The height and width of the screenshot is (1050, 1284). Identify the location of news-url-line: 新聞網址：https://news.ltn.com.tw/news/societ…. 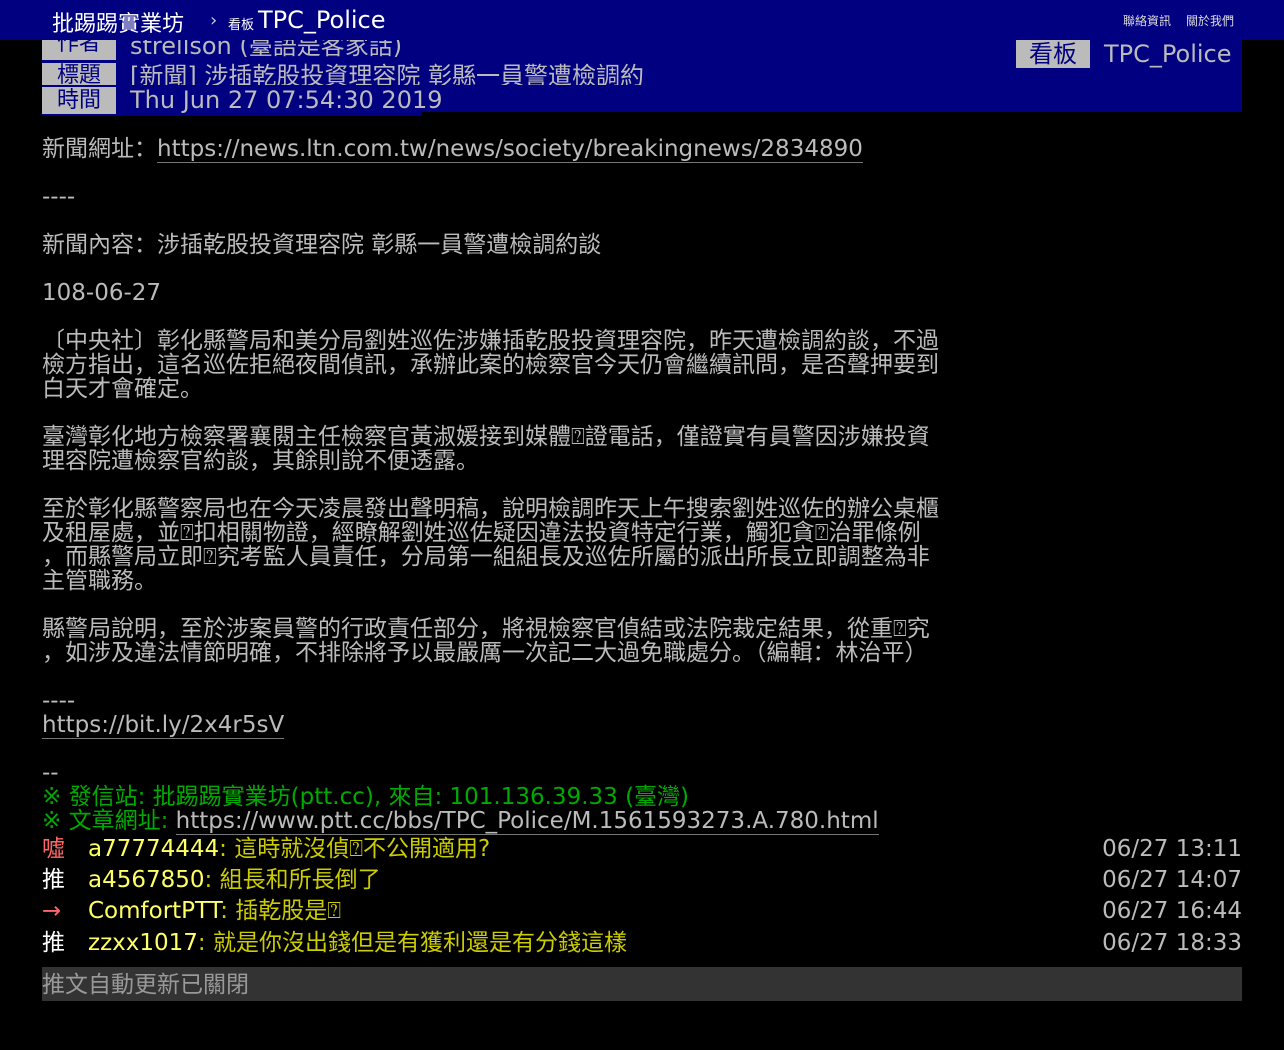
(452, 149).